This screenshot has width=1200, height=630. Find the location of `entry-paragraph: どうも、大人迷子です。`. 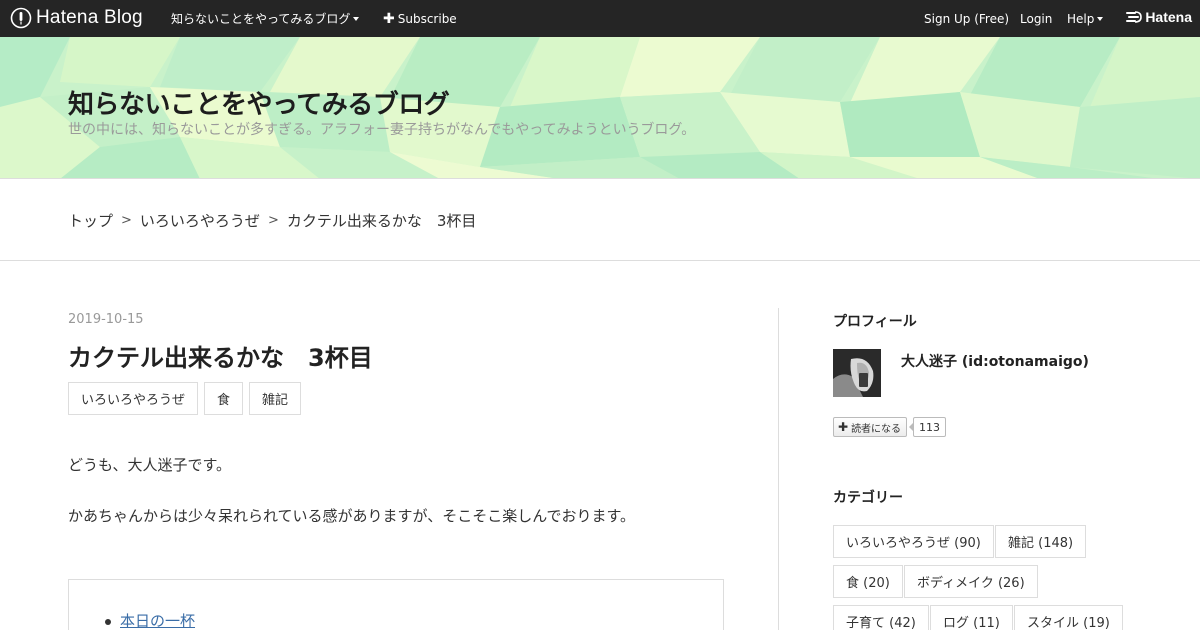

entry-paragraph: どうも、大人迷子です。 is located at coordinates (150, 465).